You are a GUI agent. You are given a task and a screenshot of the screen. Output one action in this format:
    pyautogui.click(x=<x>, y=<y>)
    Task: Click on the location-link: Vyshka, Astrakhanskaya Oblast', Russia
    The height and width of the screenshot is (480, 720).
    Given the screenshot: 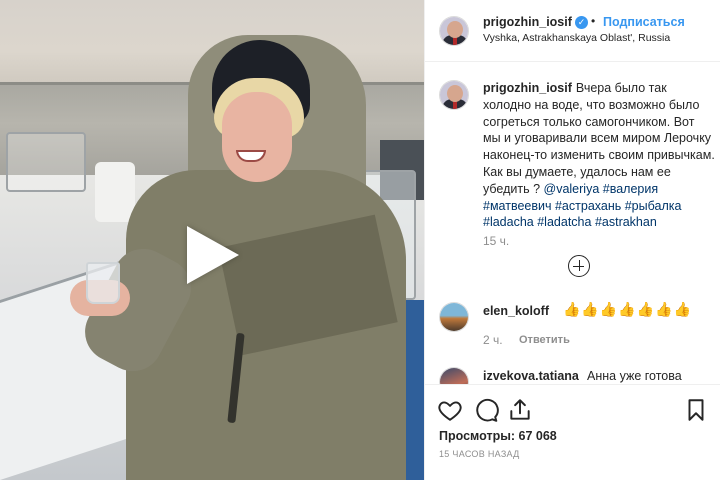 What is the action you would take?
    pyautogui.click(x=576, y=38)
    